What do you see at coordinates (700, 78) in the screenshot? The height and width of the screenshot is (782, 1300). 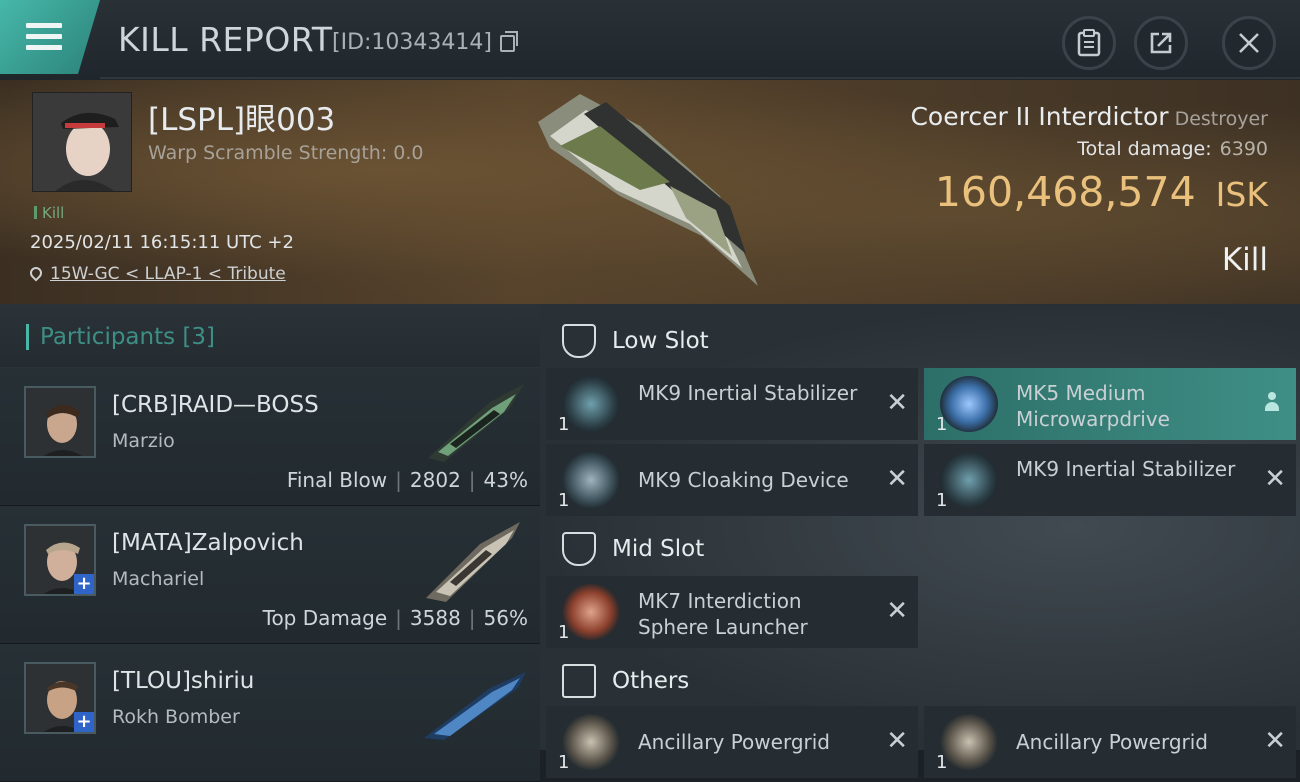 I see `header-divider` at bounding box center [700, 78].